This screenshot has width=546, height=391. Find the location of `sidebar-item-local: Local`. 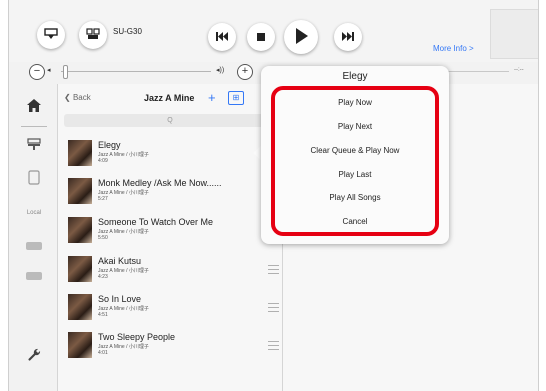

sidebar-item-local: Local is located at coordinates (34, 213).